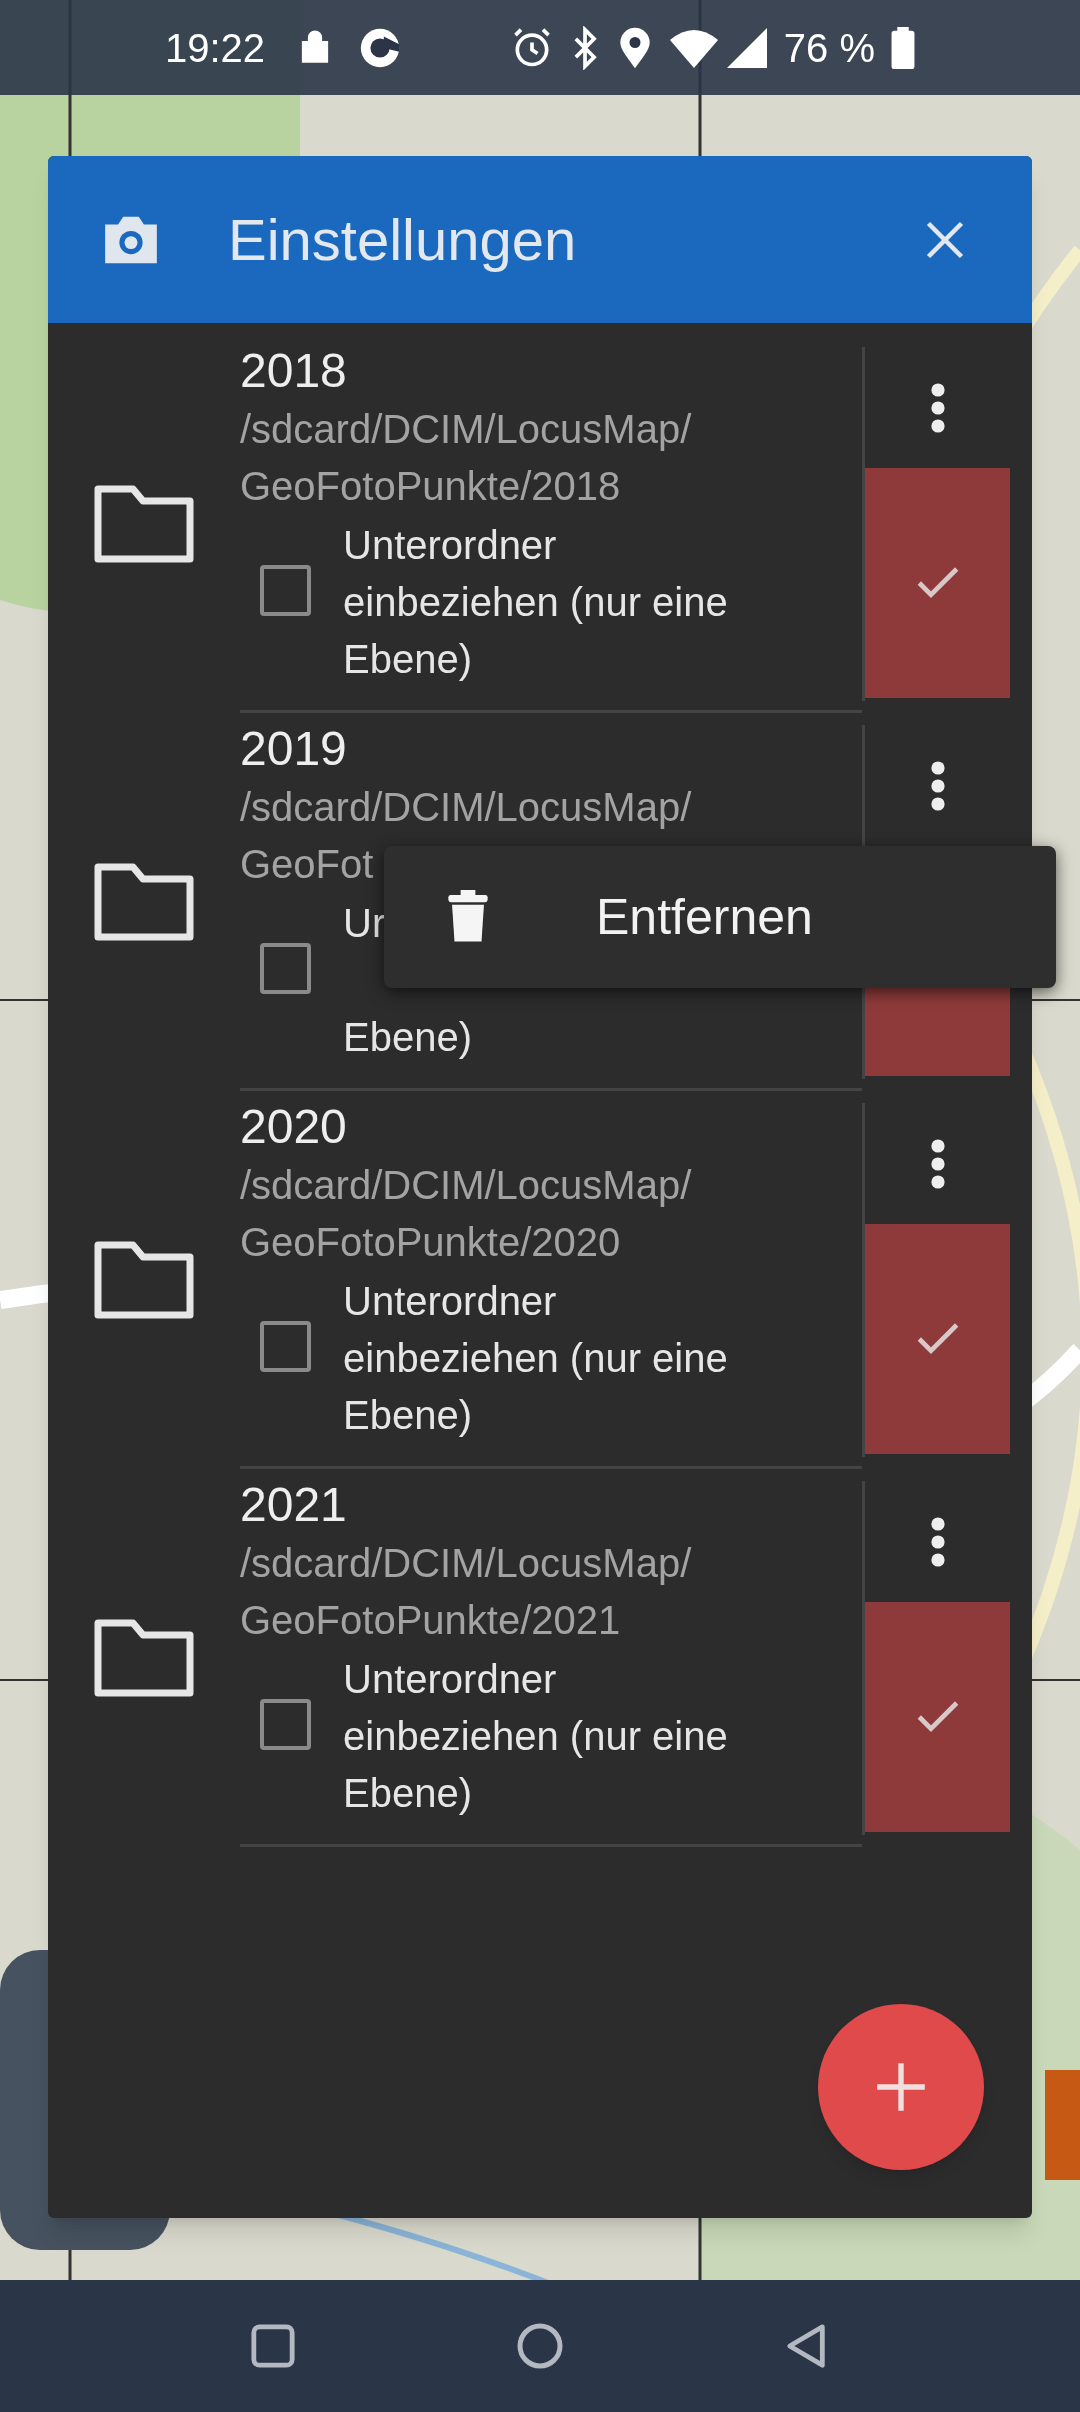 This screenshot has width=1080, height=2412. Describe the element at coordinates (829, 48) in the screenshot. I see `battery-percentage: 76 %` at that location.